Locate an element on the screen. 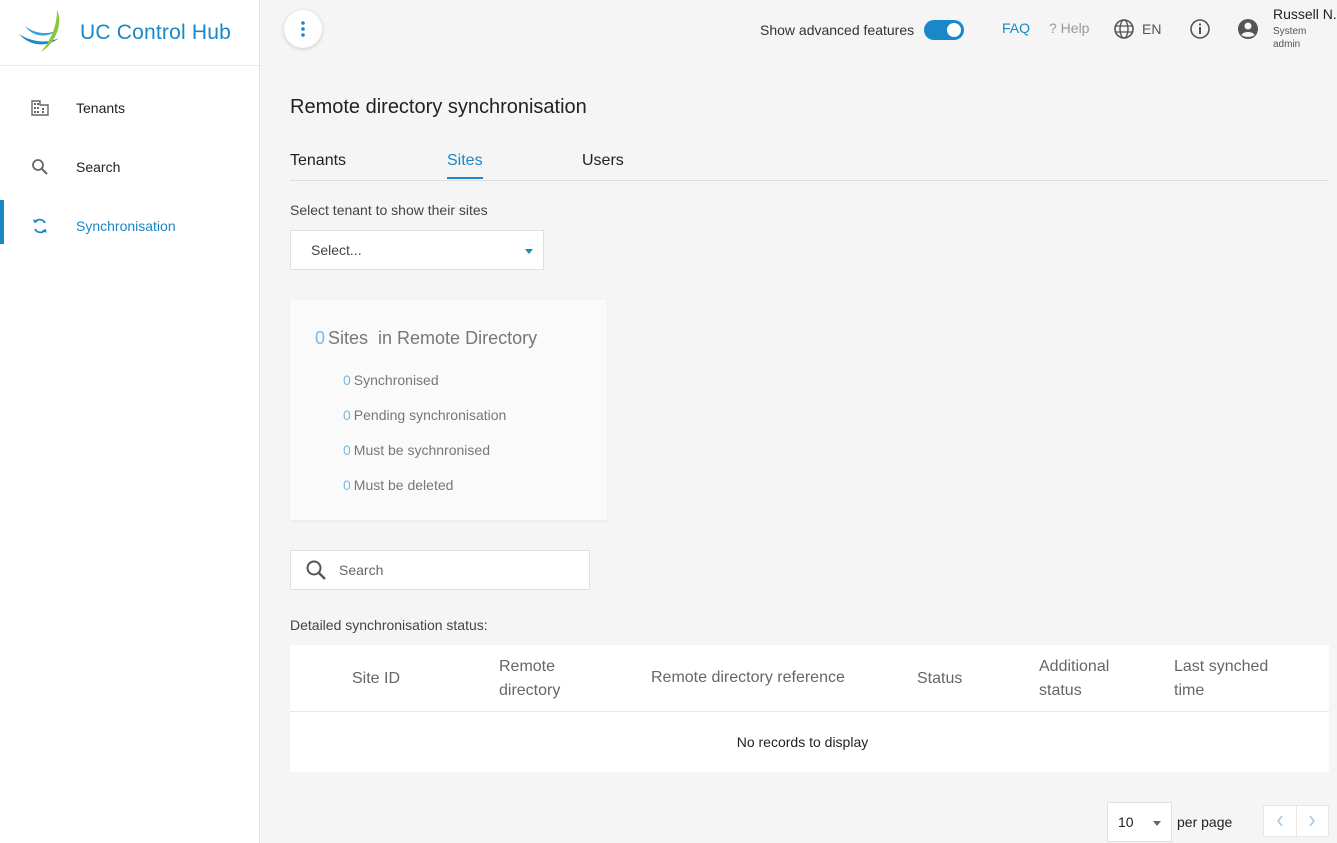  user-menu: Russell N. System admin is located at coordinates (1287, 28).